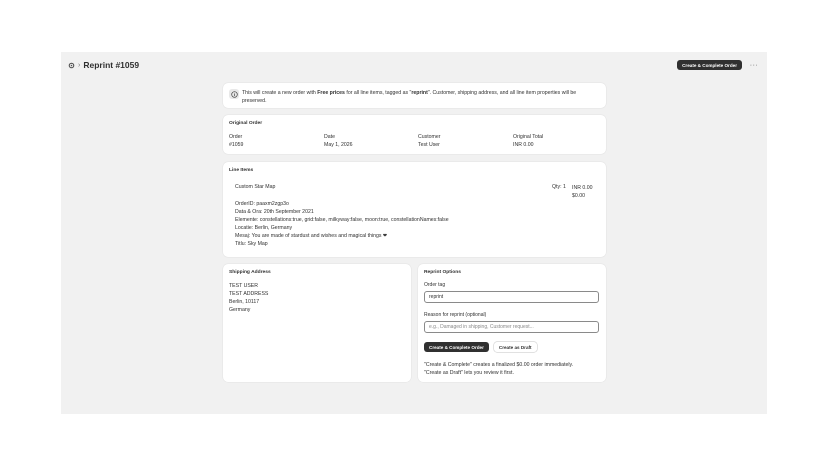 This screenshot has width=828, height=466. What do you see at coordinates (559, 187) in the screenshot?
I see `line-item-qty: Qty: 1` at bounding box center [559, 187].